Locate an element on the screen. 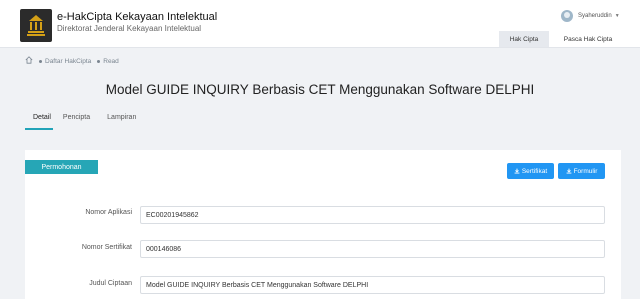  breadcrumb: Daftar HakCipta Read is located at coordinates (72, 61).